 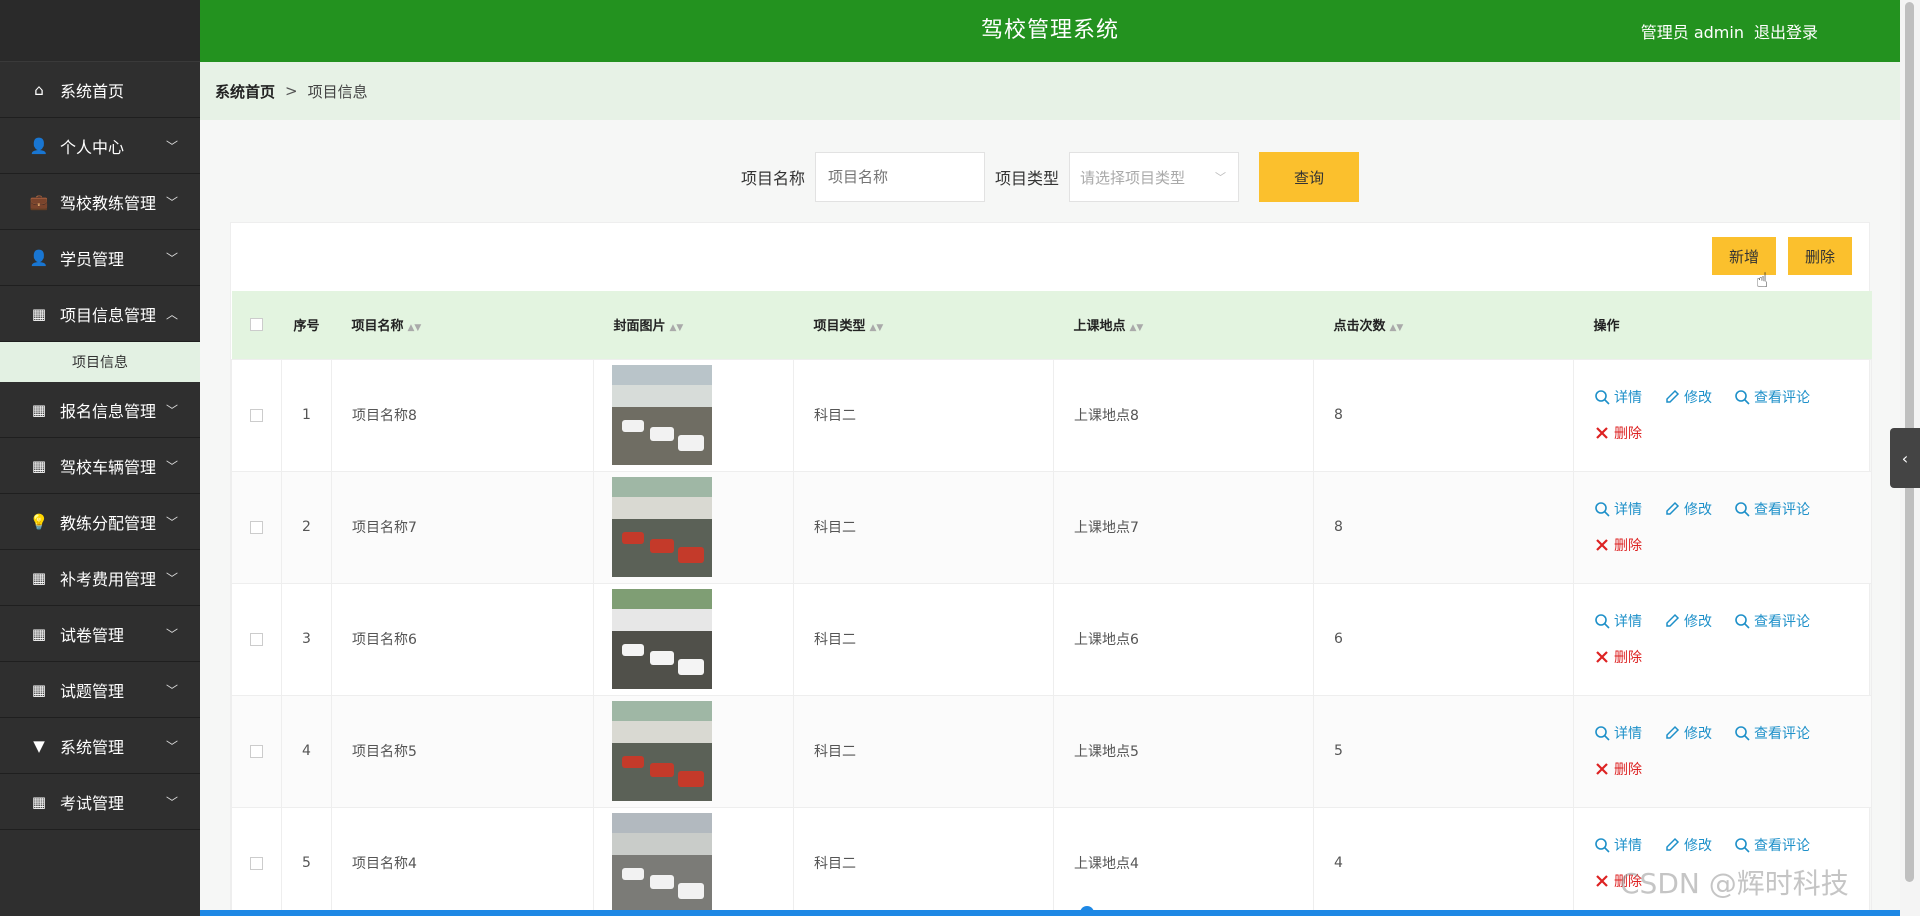 What do you see at coordinates (462, 639) in the screenshot?
I see `row-name: 项目名称6` at bounding box center [462, 639].